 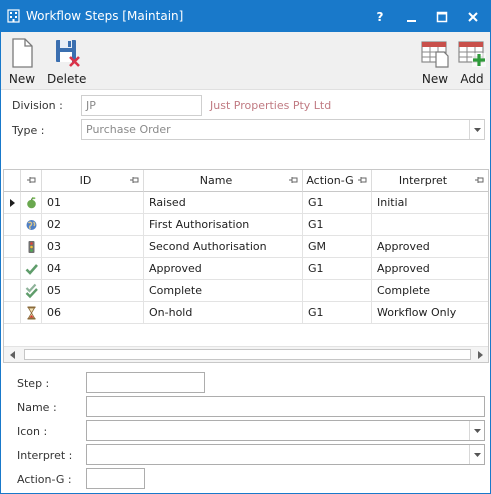 I want to click on action-g-label: Action-G :, so click(x=44, y=479).